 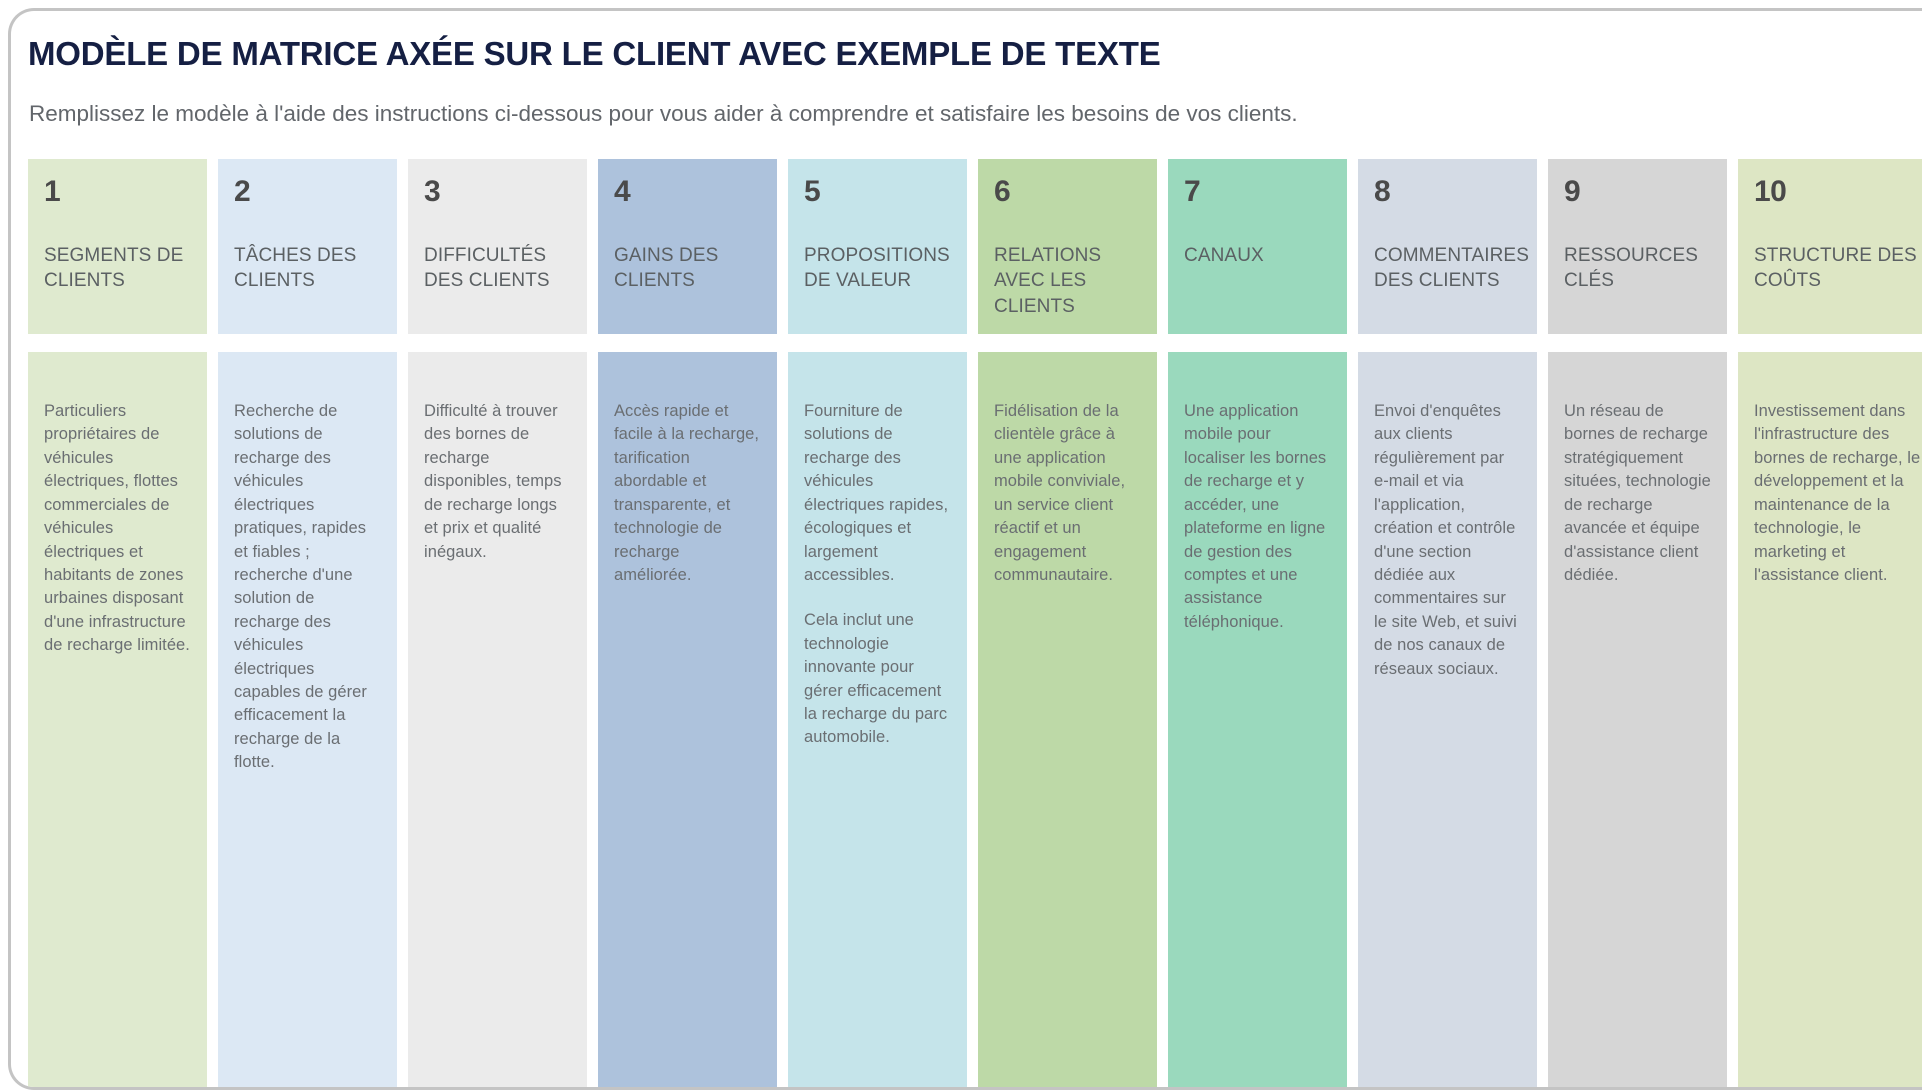 I want to click on column-header-10-structure-des-co-ts: 10 STRUCTURE DES COÛTS, so click(x=1830, y=246).